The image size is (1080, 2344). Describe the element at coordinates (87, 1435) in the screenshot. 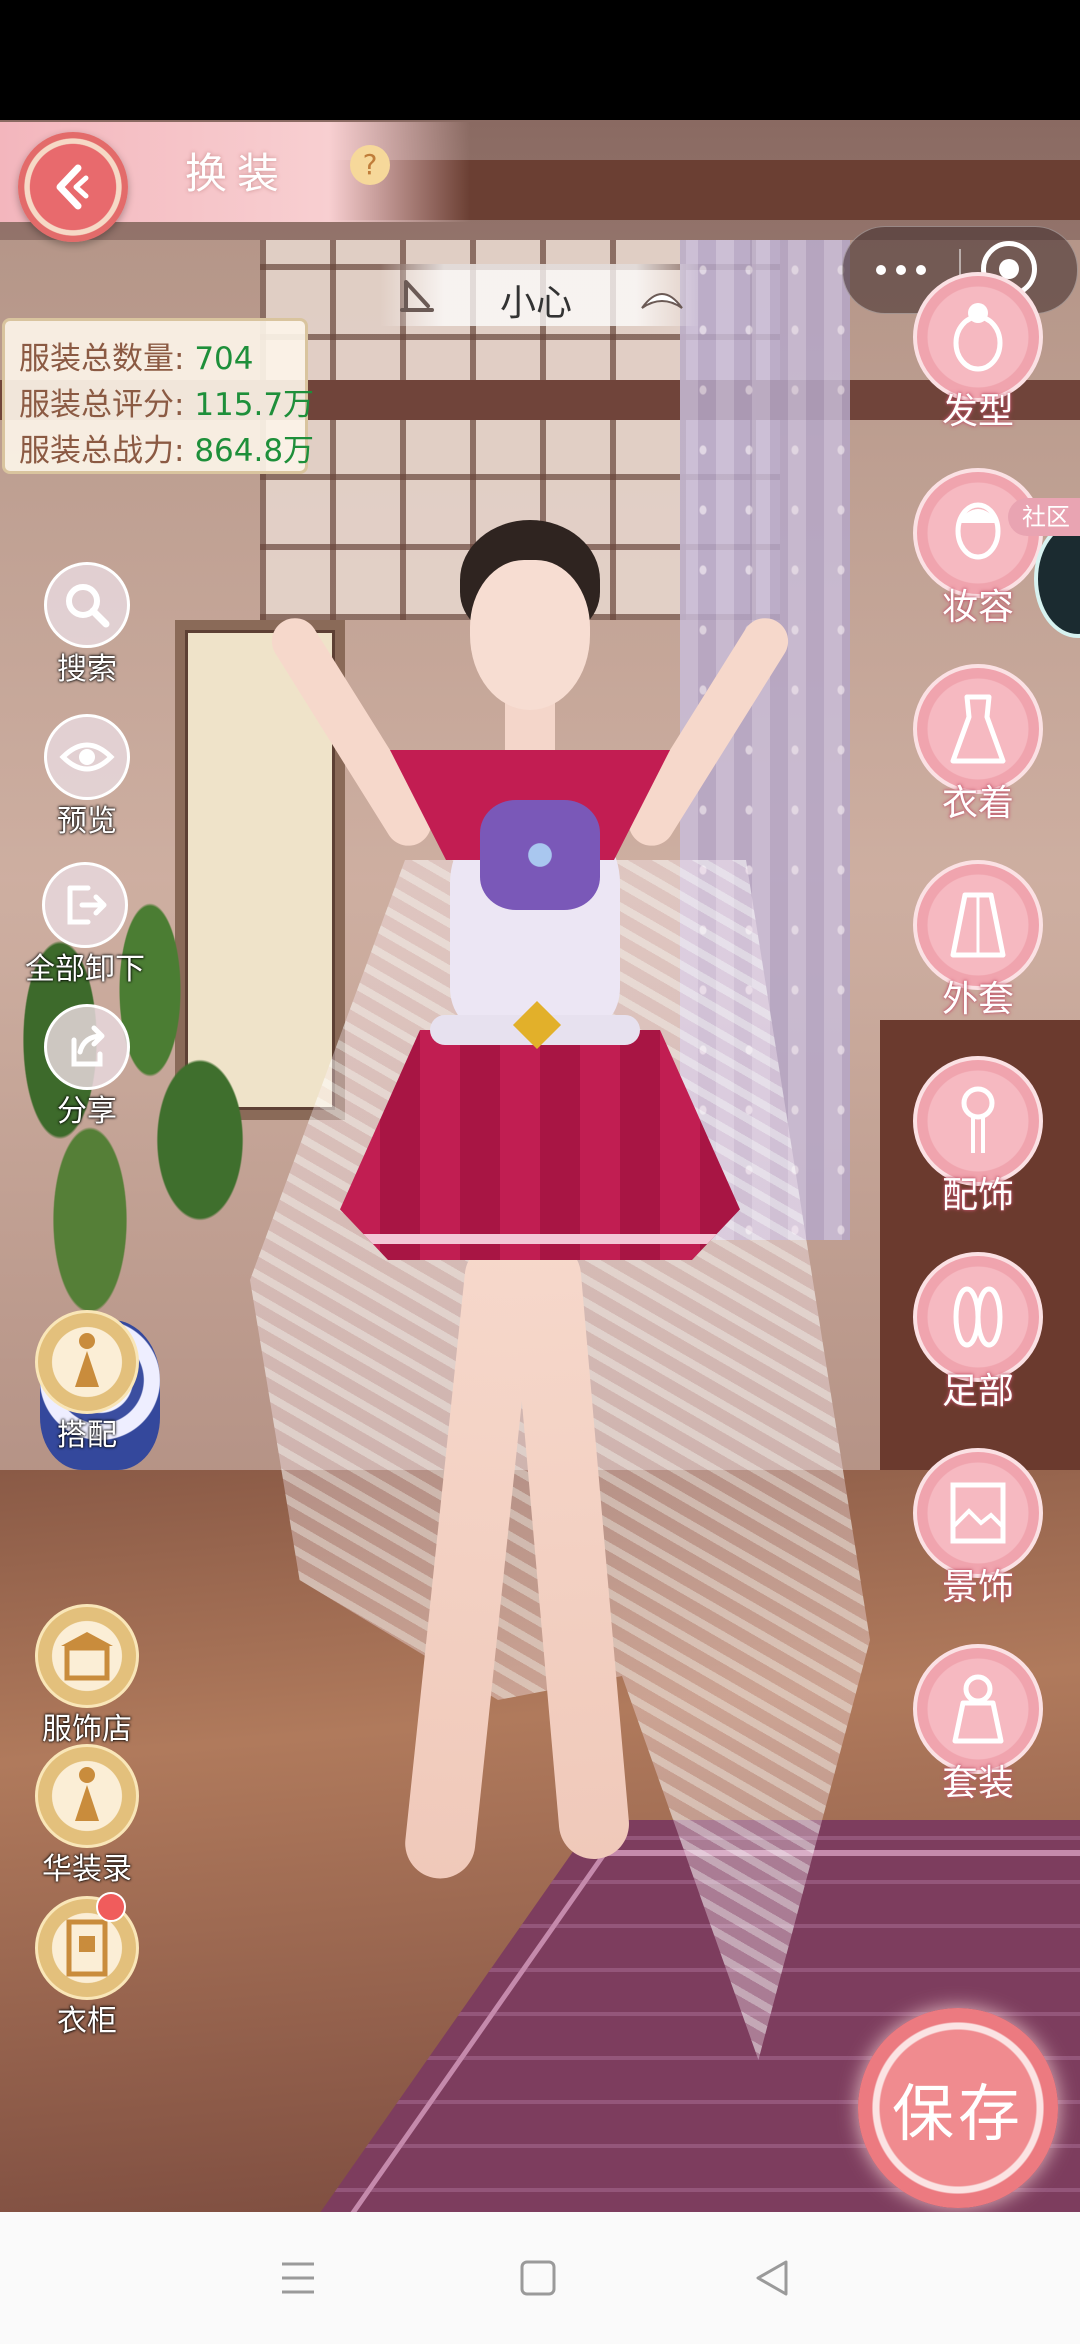

I see `match-label: 搭配` at that location.